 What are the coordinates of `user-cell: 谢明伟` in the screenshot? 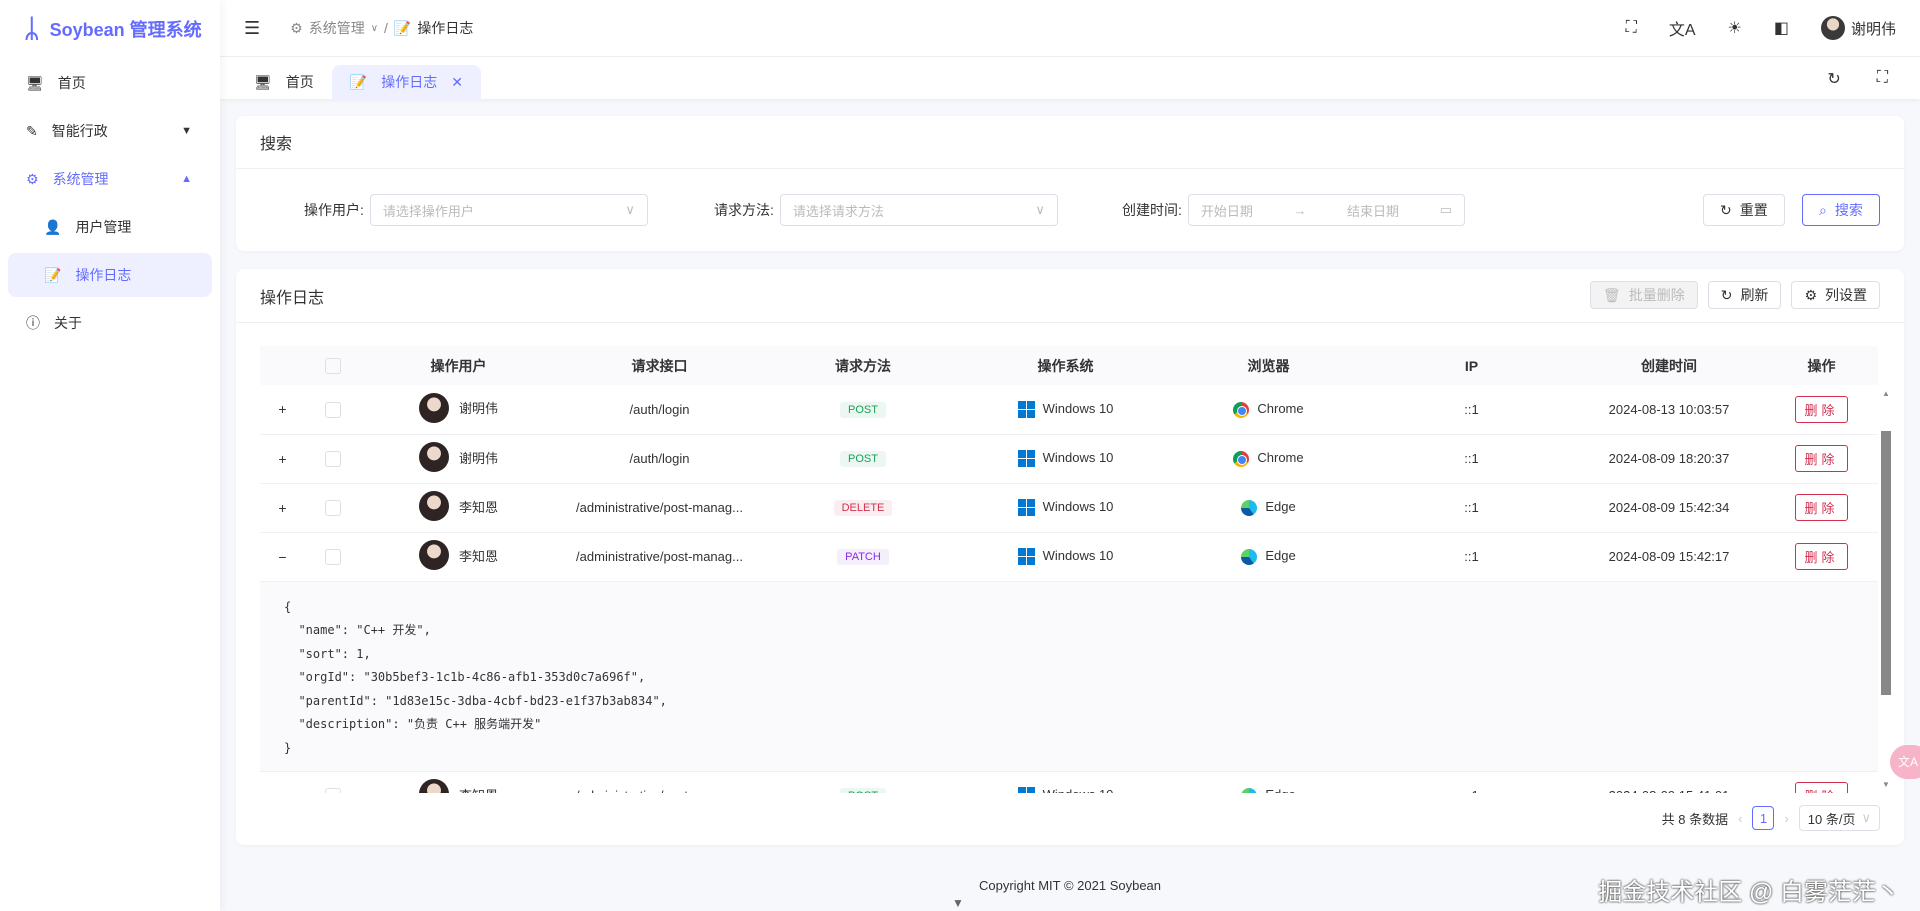 It's located at (478, 458).